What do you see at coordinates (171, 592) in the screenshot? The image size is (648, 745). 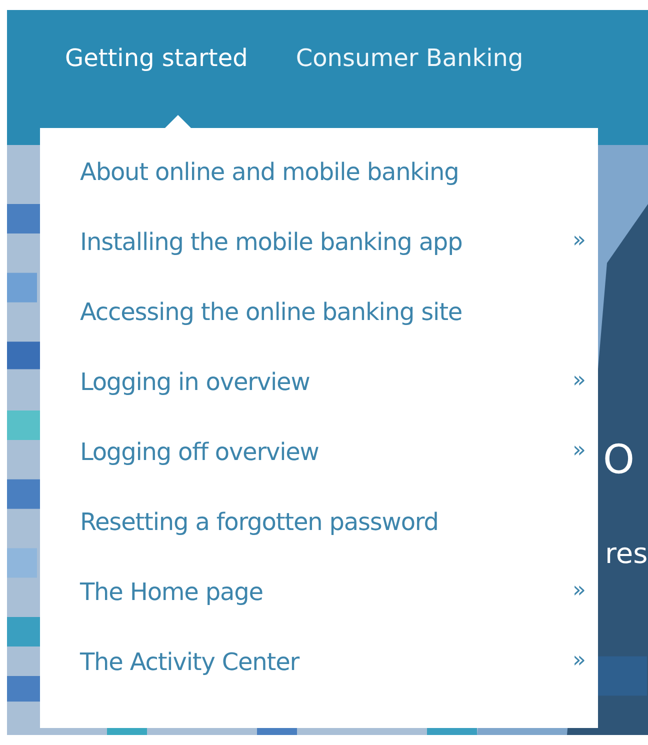 I see `menu-item: The Home page` at bounding box center [171, 592].